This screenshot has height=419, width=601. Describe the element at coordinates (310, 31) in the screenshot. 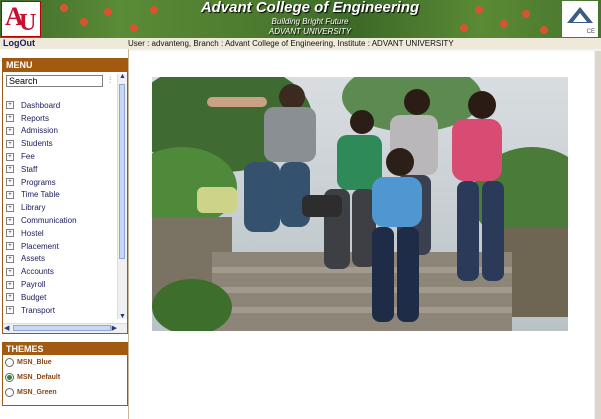

I see `university-name: ADVANT UNIVERSITY` at that location.